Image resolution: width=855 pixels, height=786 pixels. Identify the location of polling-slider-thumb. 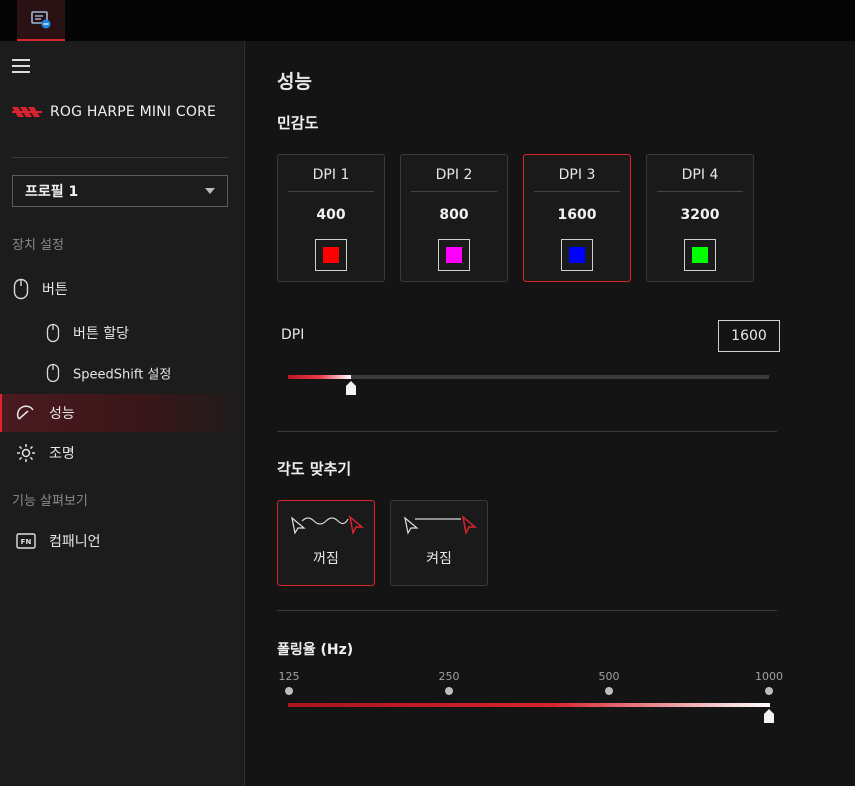
(769, 716).